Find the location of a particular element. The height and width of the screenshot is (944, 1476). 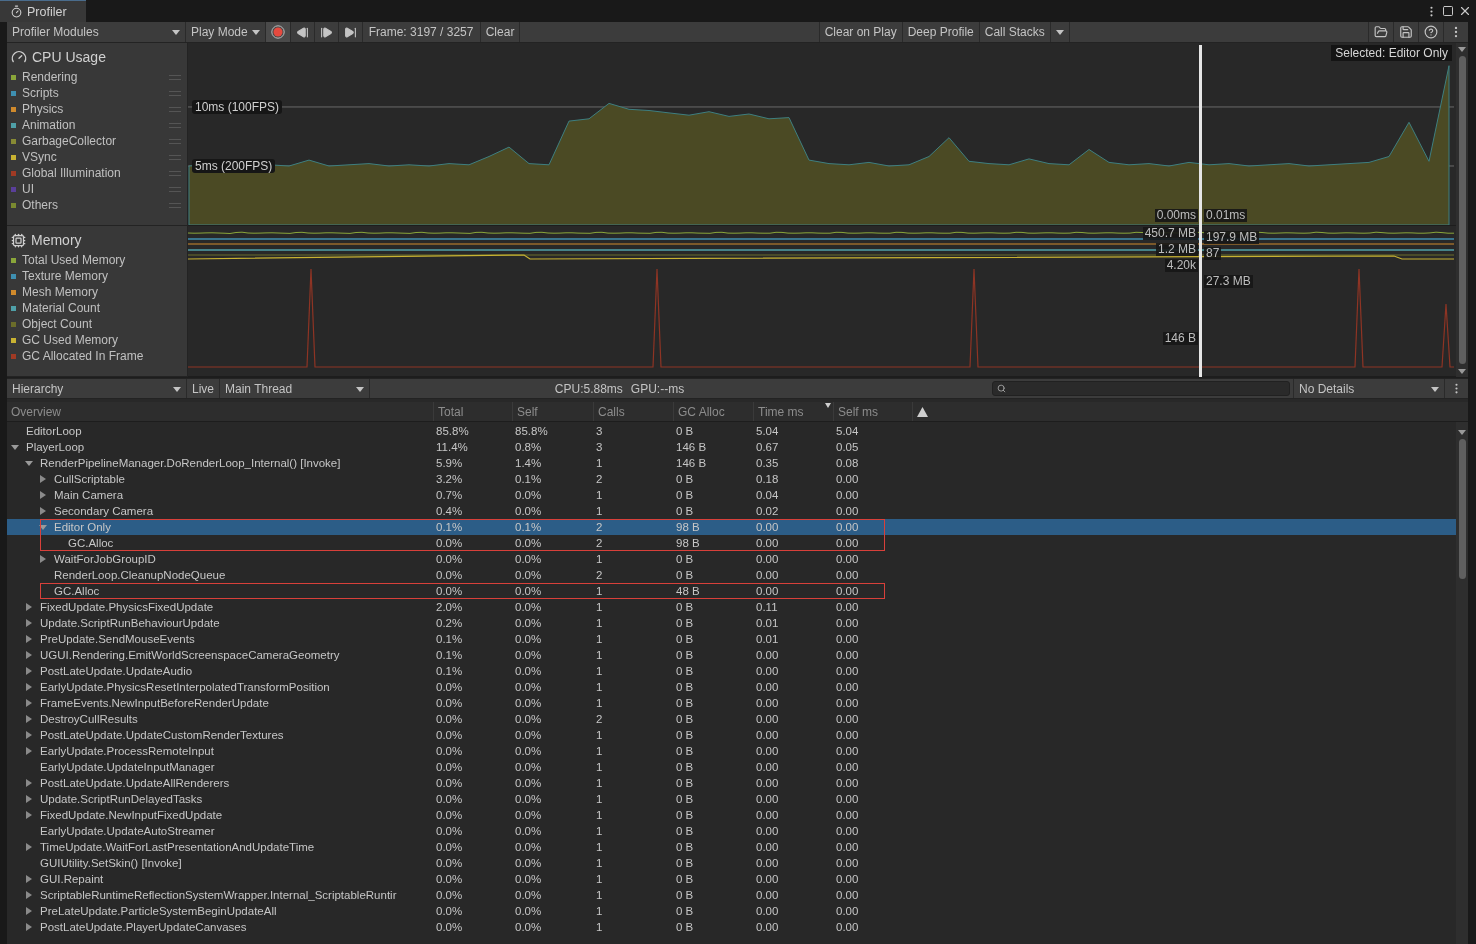

legend-label: Mesh Memory is located at coordinates (101, 292).